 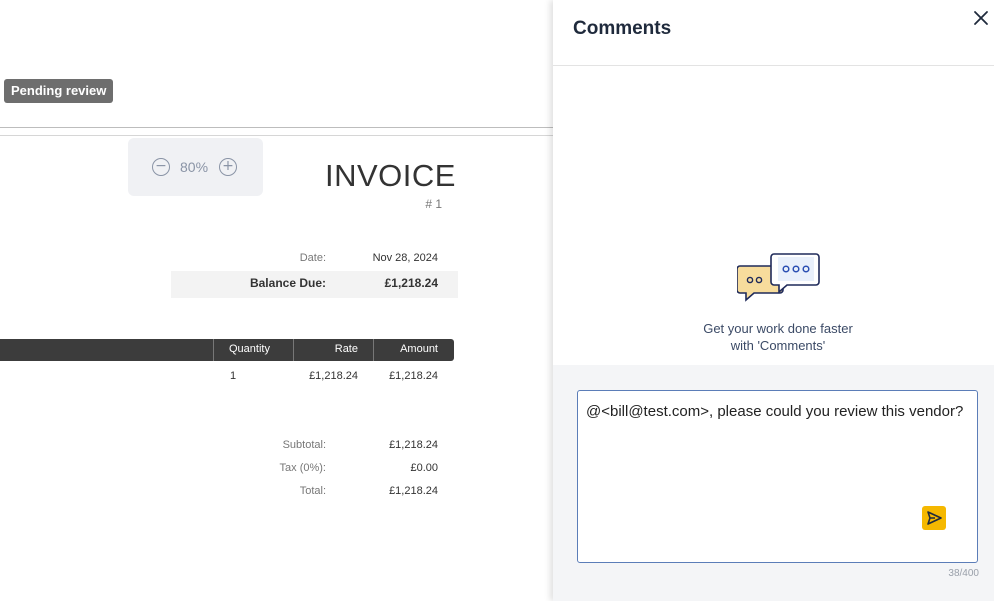 I want to click on column-separator, so click(x=213, y=350).